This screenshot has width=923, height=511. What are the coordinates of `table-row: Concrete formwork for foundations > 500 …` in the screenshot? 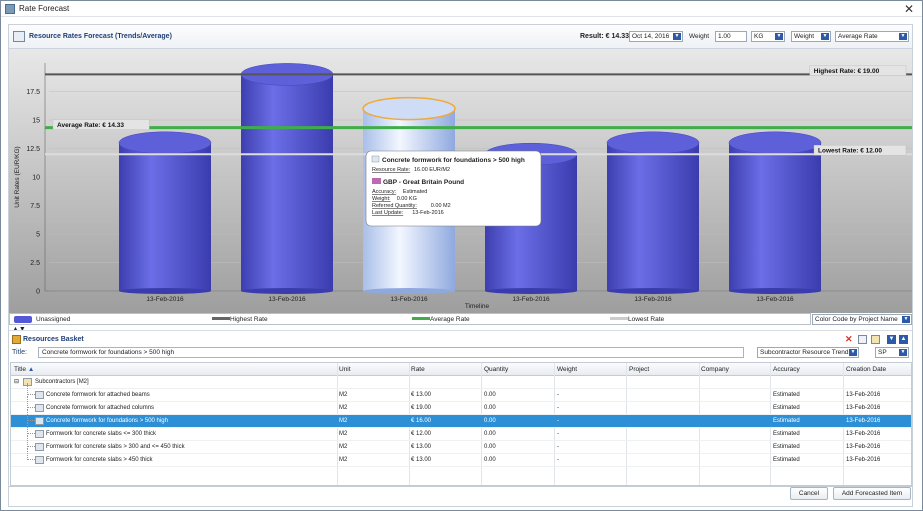 It's located at (461, 418).